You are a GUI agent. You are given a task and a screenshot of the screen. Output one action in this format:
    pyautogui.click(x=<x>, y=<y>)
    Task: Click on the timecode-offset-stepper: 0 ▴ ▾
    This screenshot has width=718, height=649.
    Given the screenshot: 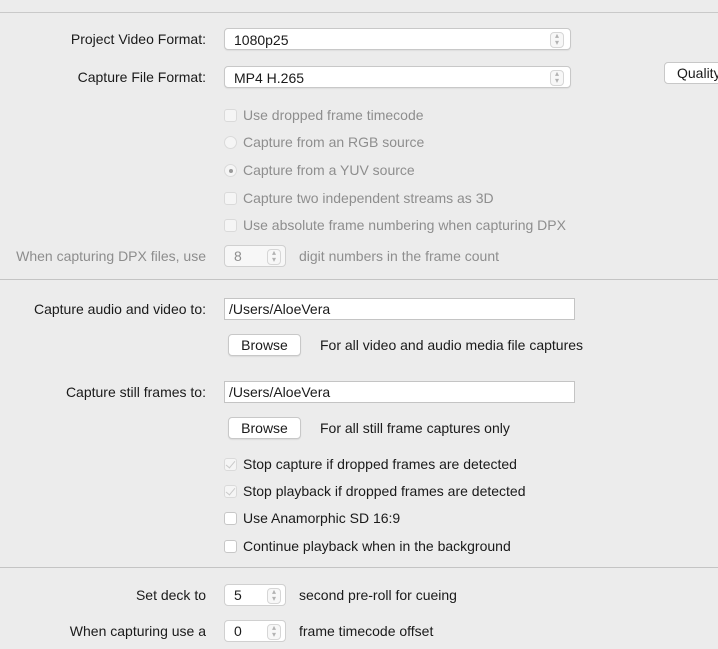 What is the action you would take?
    pyautogui.click(x=255, y=631)
    